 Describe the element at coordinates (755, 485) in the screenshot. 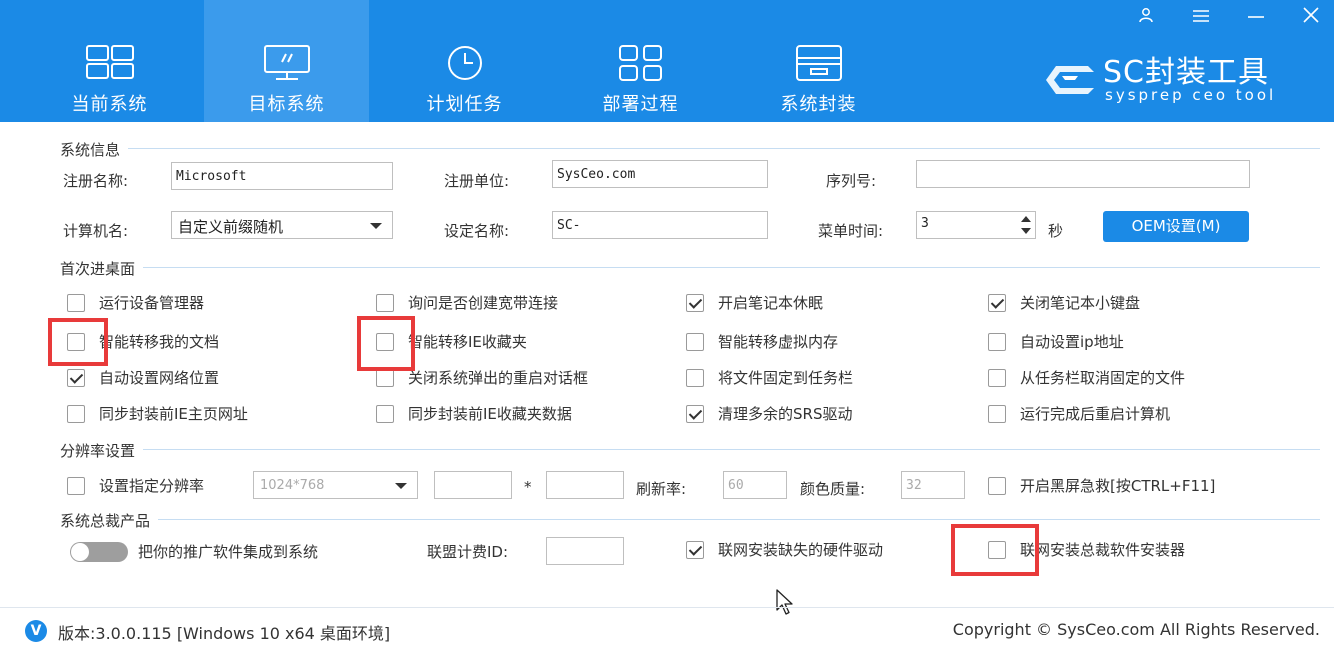

I see `refresh-rate-input` at that location.